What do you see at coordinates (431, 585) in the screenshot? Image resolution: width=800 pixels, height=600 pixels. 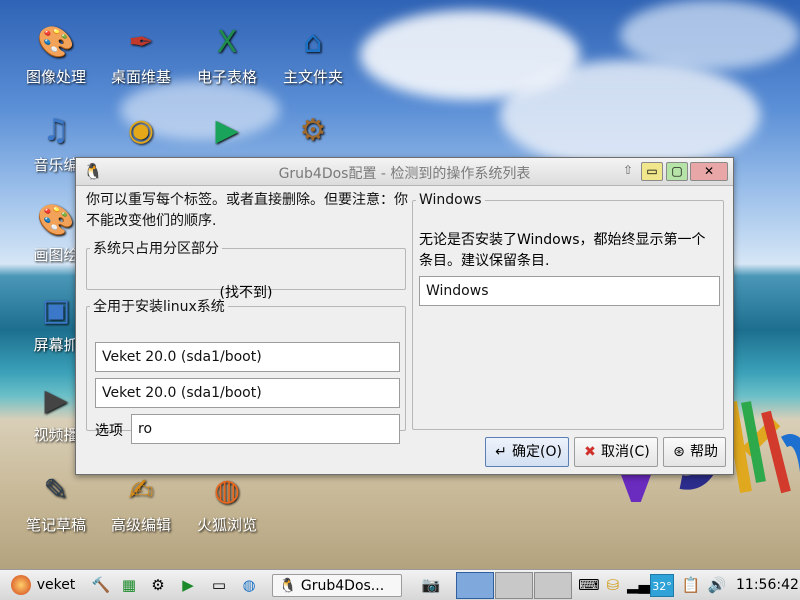 I see `camera-icon: 📷` at bounding box center [431, 585].